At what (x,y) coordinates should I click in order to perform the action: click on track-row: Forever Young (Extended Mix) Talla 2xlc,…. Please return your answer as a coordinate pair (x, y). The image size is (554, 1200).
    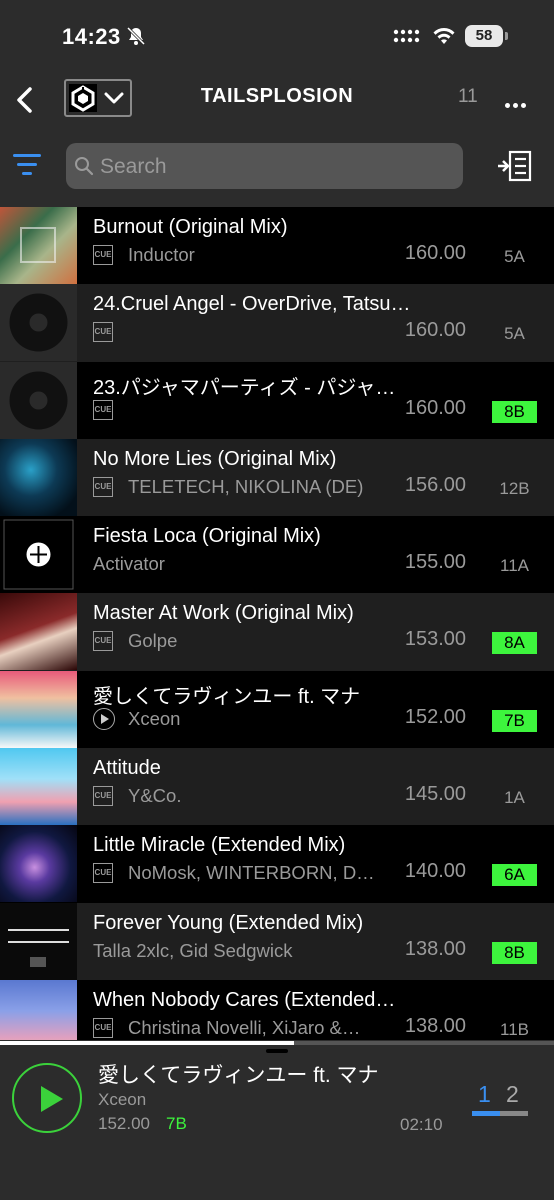
    Looking at the image, I should click on (277, 941).